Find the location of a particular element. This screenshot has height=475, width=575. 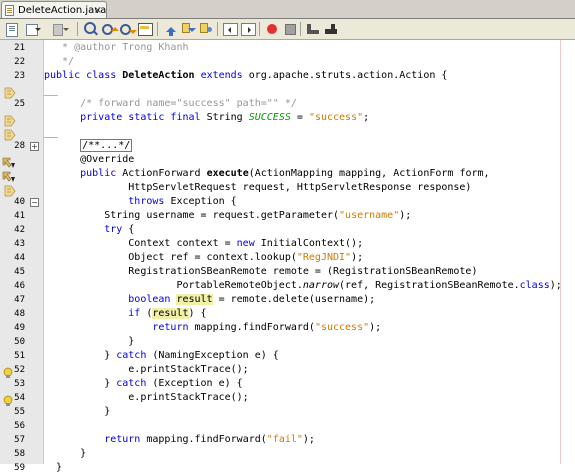

code-token: org.apache.struts.action.Action { is located at coordinates (348, 75).